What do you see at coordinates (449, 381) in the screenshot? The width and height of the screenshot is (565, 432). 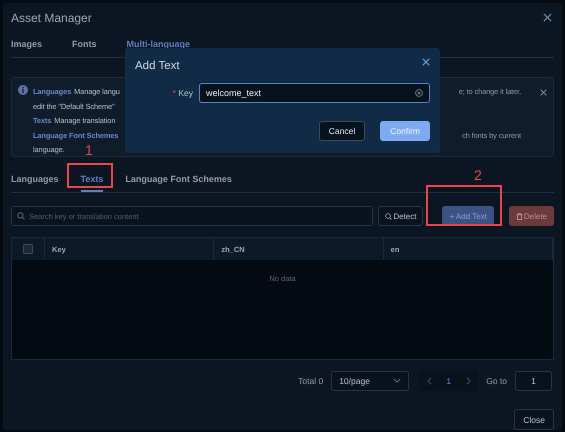 I see `page-number: 1` at bounding box center [449, 381].